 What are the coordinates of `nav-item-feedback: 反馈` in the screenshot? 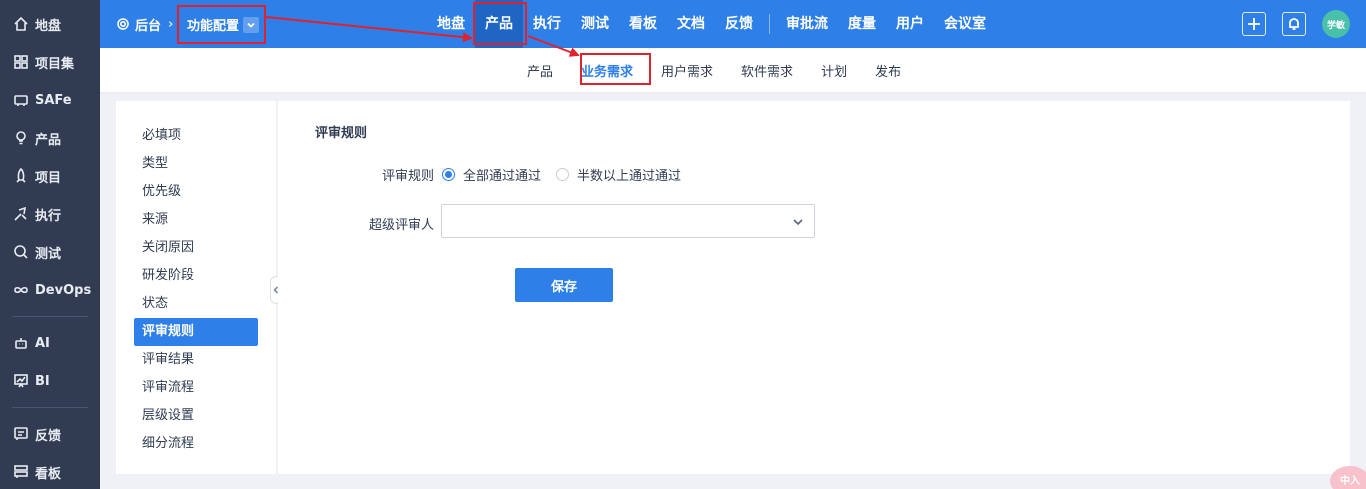 It's located at (50, 434).